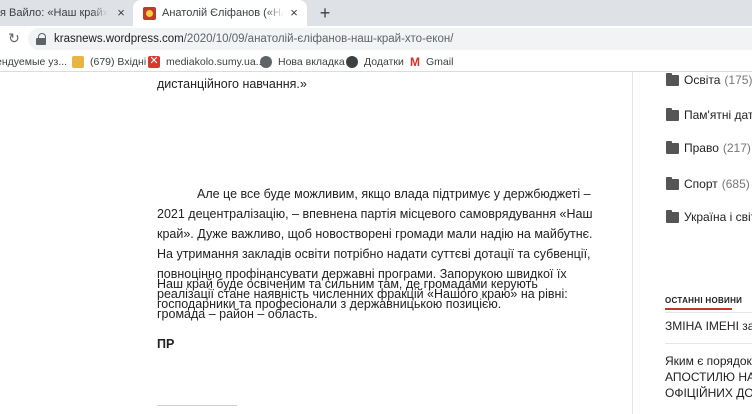 This screenshot has height=414, width=752. I want to click on news-link-line: АПОСТИЛЮ НА, so click(708, 377).